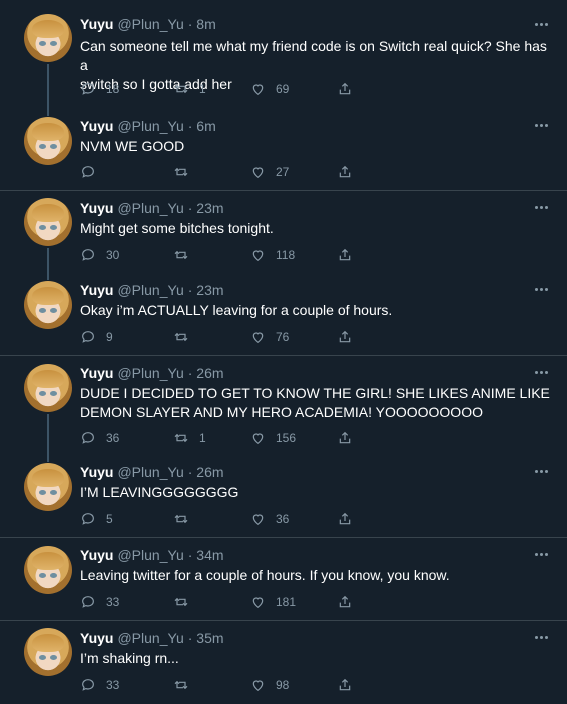  Describe the element at coordinates (159, 492) in the screenshot. I see `tweet-text: I’M LEAVINGGGGGGGG` at that location.